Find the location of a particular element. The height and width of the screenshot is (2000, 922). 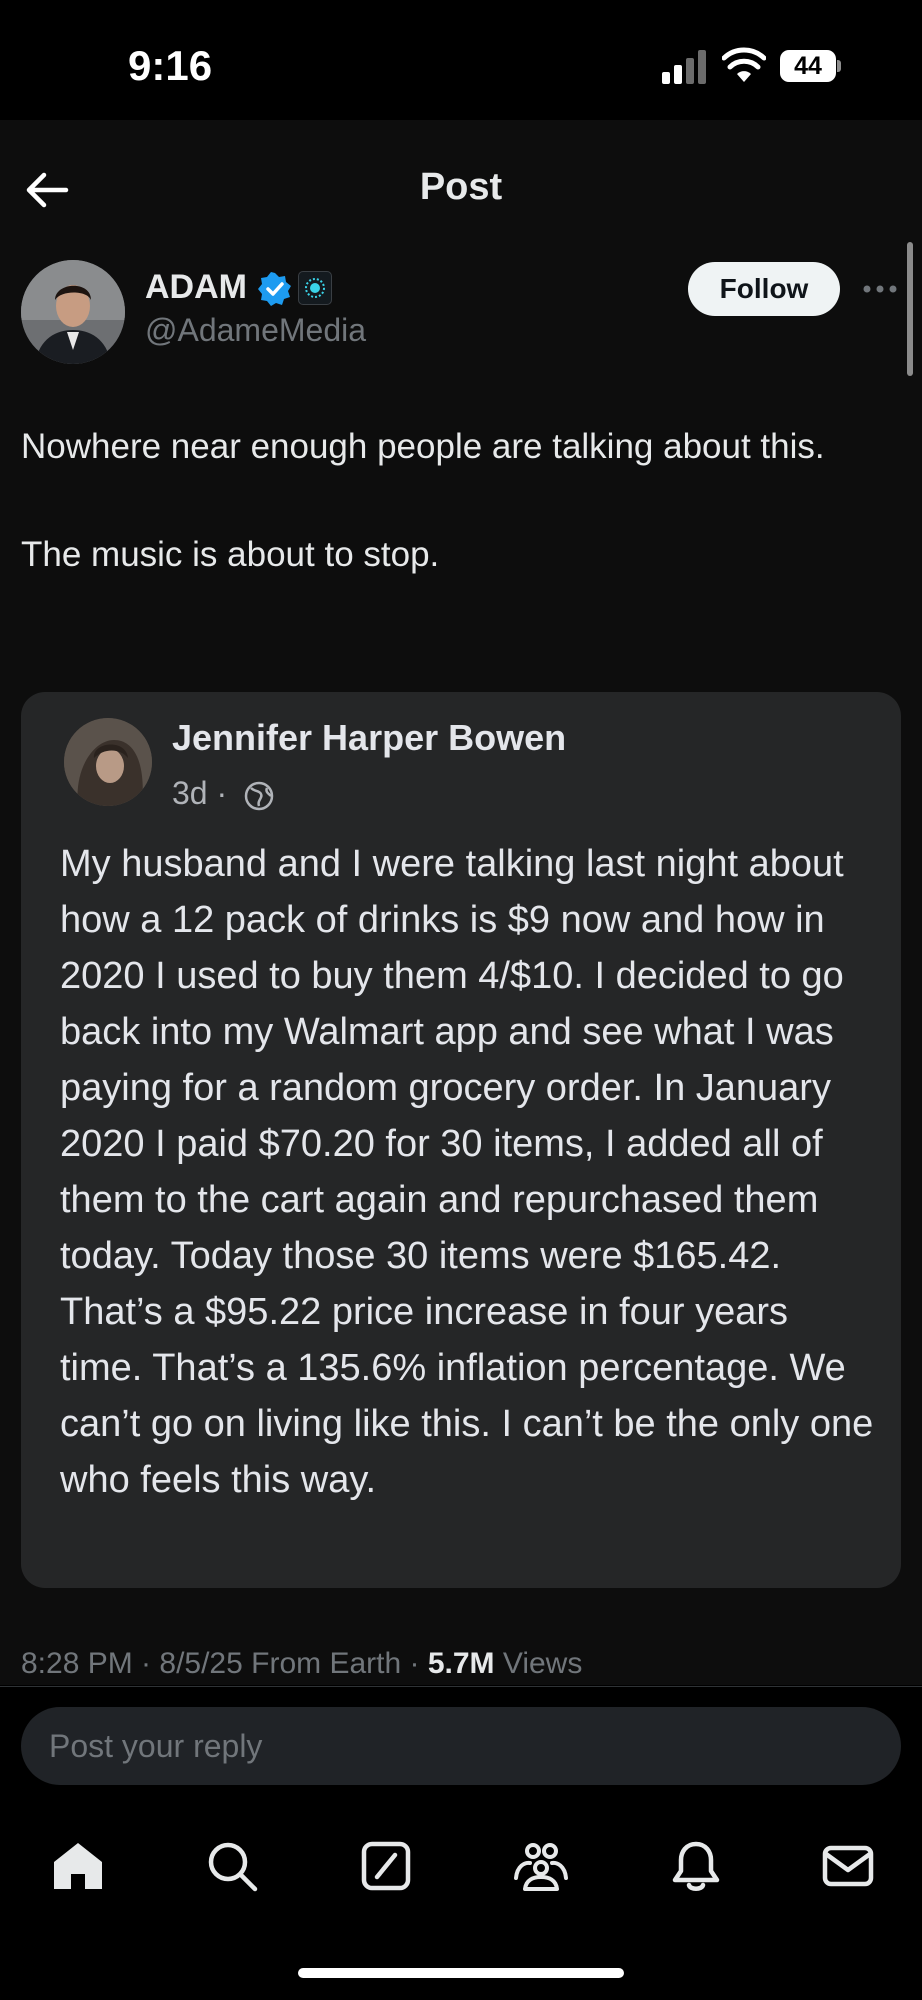

messages-icon is located at coordinates (848, 1866).